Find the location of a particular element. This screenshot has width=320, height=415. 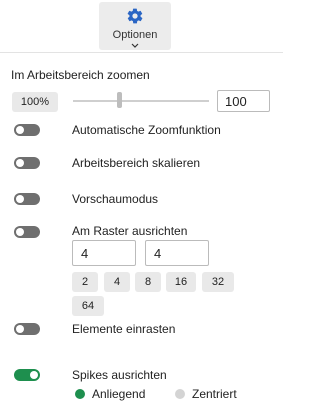

grid-preset-16: 16 is located at coordinates (181, 282).